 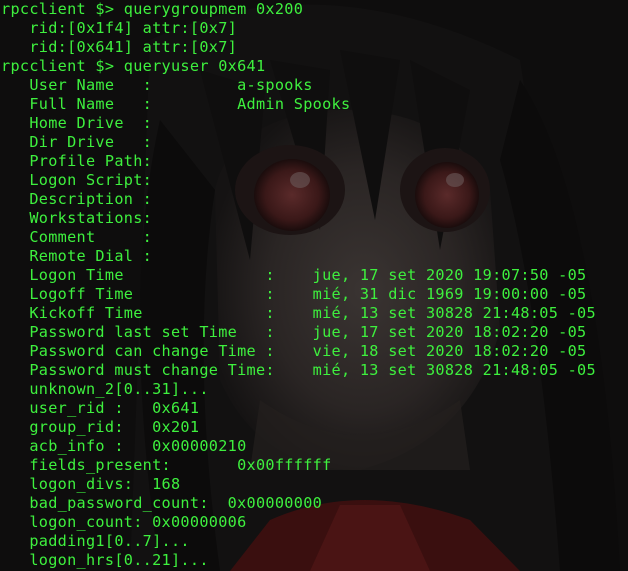 What do you see at coordinates (119, 28) in the screenshot?
I see `output-line: rid:[0x1f4] attr:[0x7]` at bounding box center [119, 28].